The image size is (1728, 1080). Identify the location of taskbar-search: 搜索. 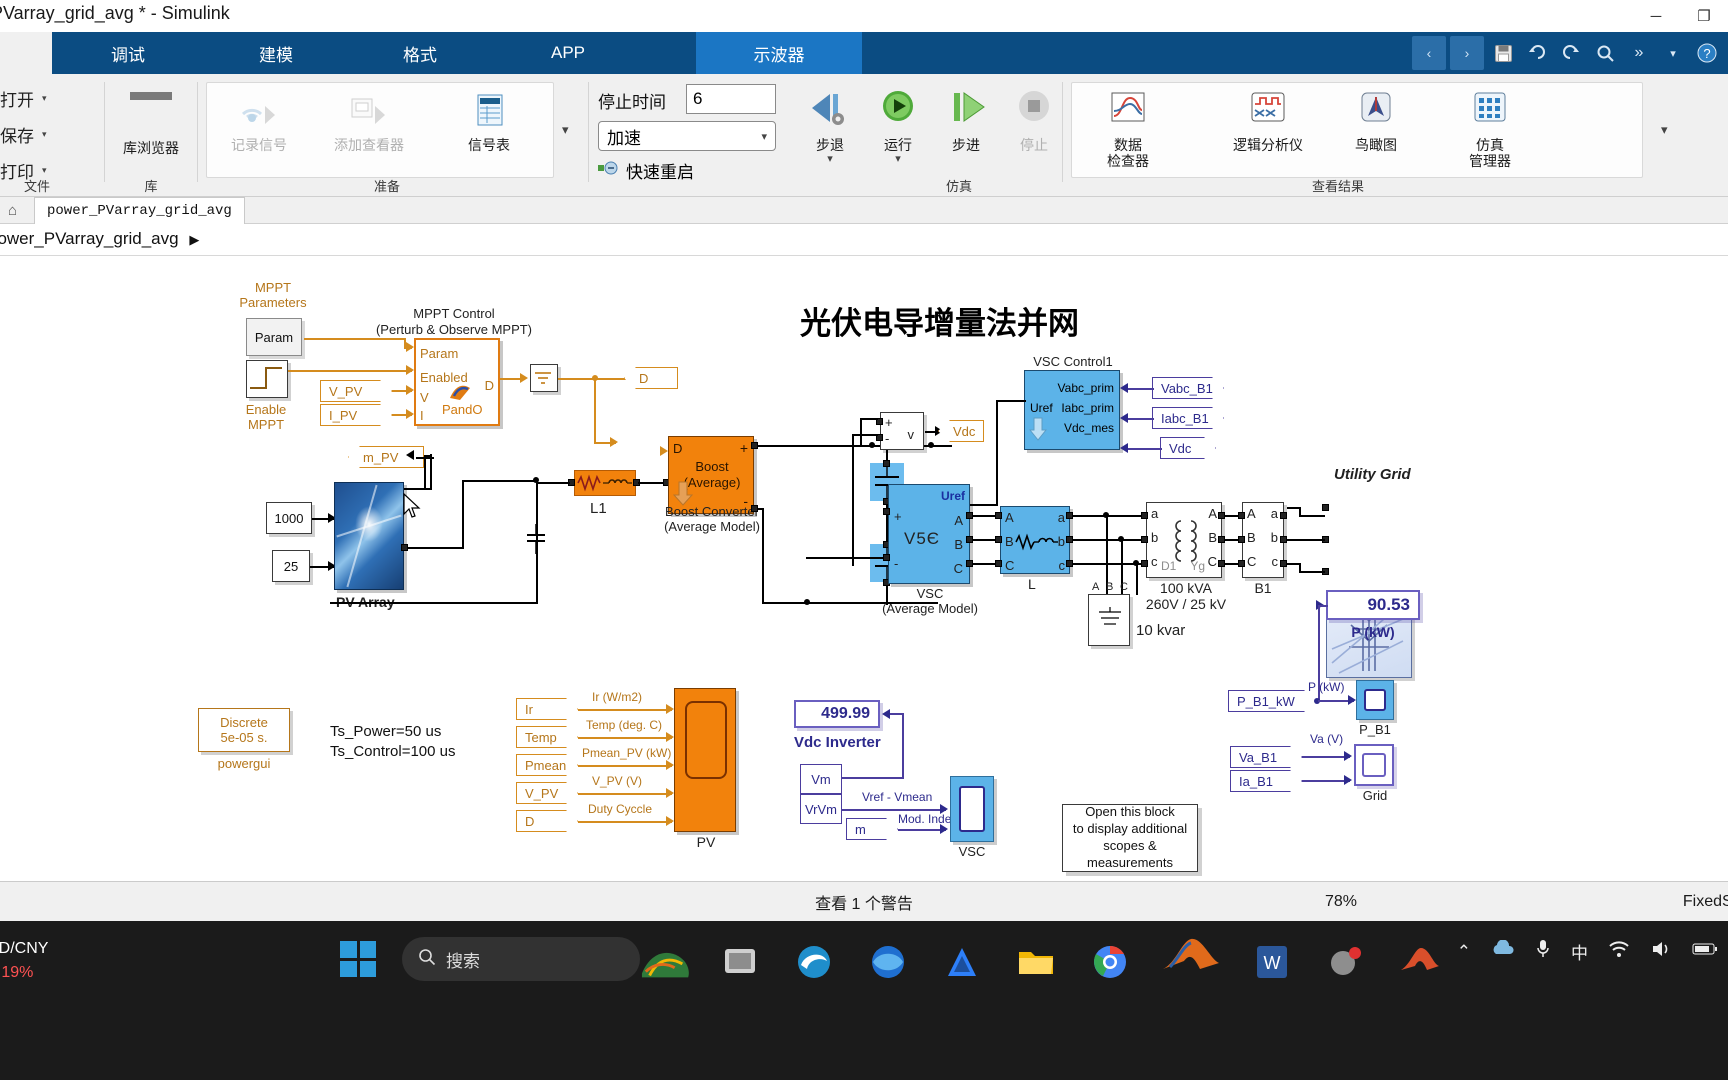
(521, 959).